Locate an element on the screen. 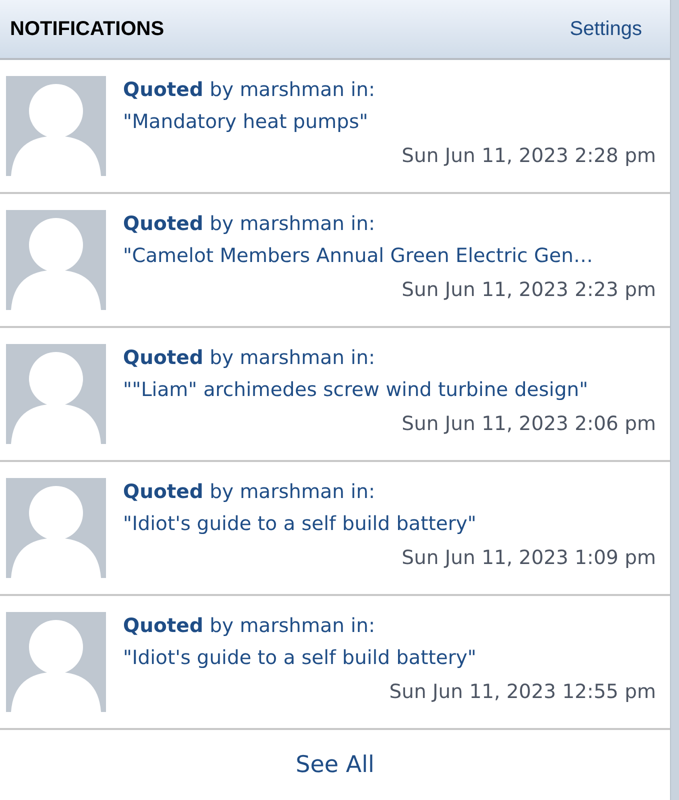 The width and height of the screenshot is (679, 800). notification-time: Sun Jun 11, 2023 2:06 pm is located at coordinates (529, 424).